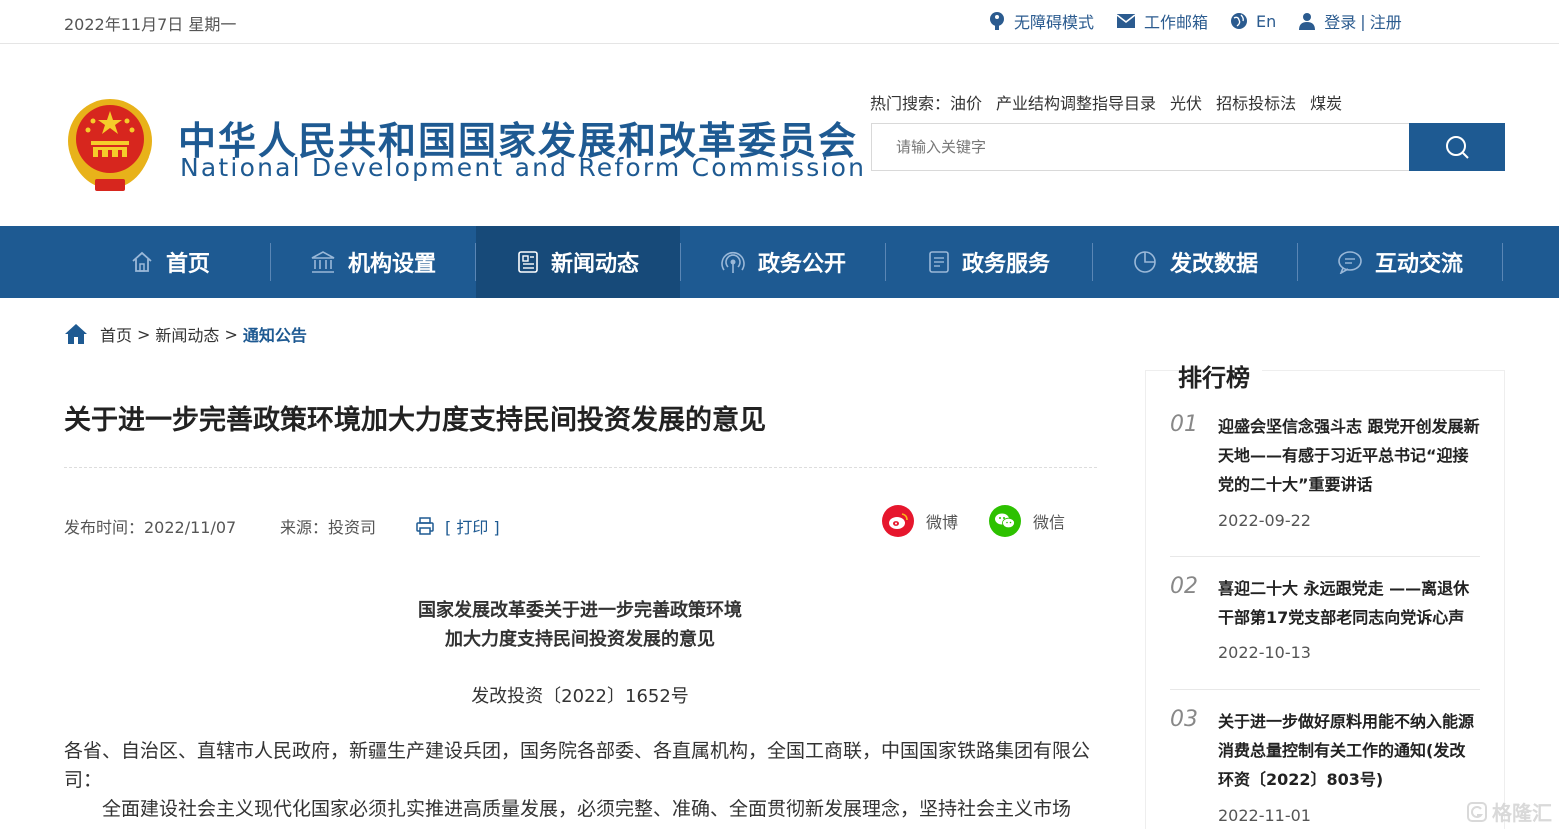  I want to click on breadcrumb-home: 首页, so click(116, 334).